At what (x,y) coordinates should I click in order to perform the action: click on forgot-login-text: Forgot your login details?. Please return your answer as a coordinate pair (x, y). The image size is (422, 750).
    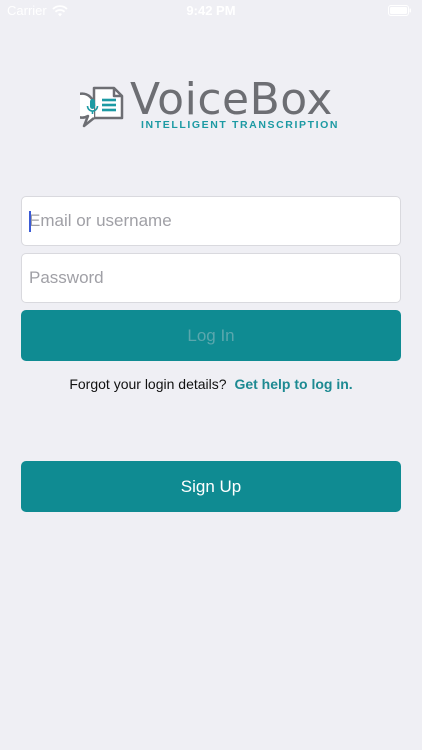
    Looking at the image, I should click on (148, 384).